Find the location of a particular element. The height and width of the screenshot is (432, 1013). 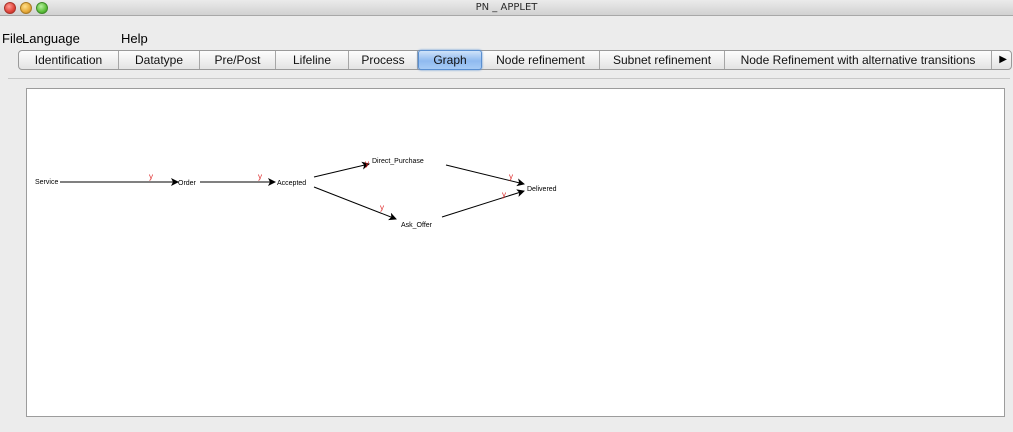

title-bar: PN _ APPLET is located at coordinates (506, 8).